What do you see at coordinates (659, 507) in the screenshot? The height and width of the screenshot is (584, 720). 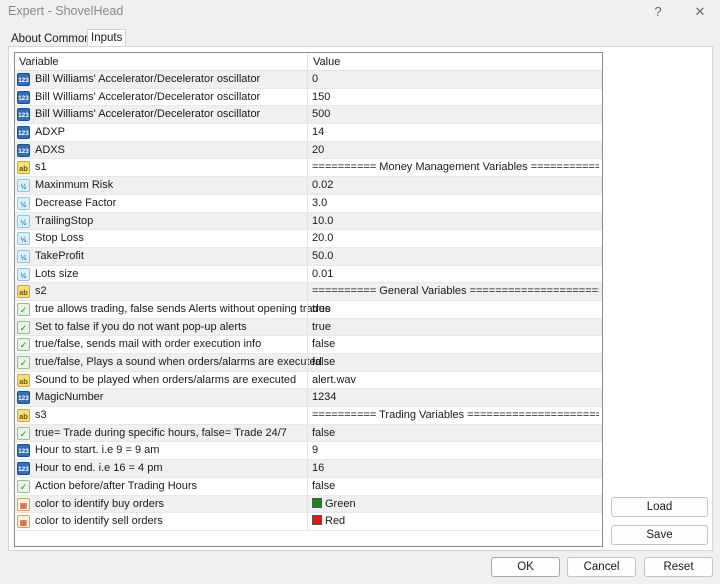 I see `load-button: Load` at bounding box center [659, 507].